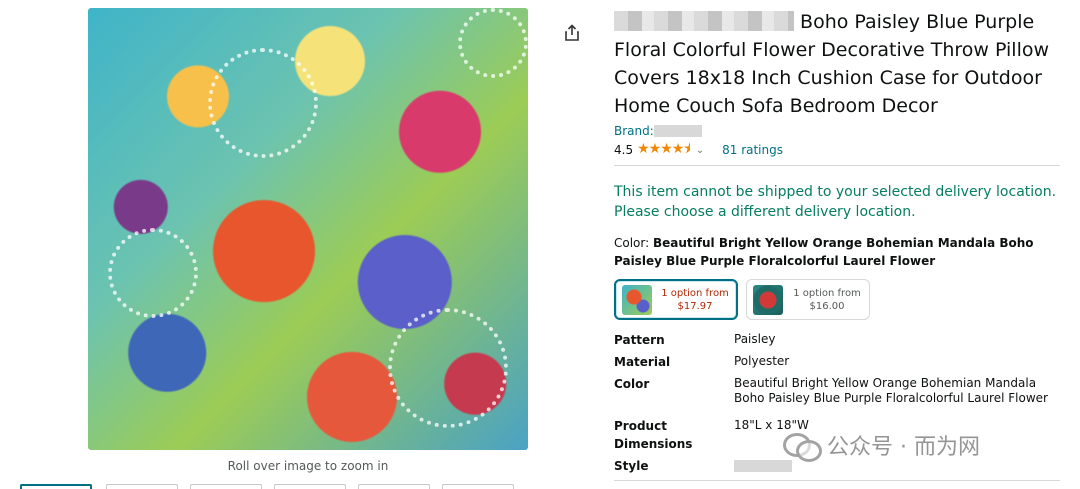 This screenshot has width=1080, height=489. I want to click on zoom-hint: Roll over image to zoom in, so click(308, 466).